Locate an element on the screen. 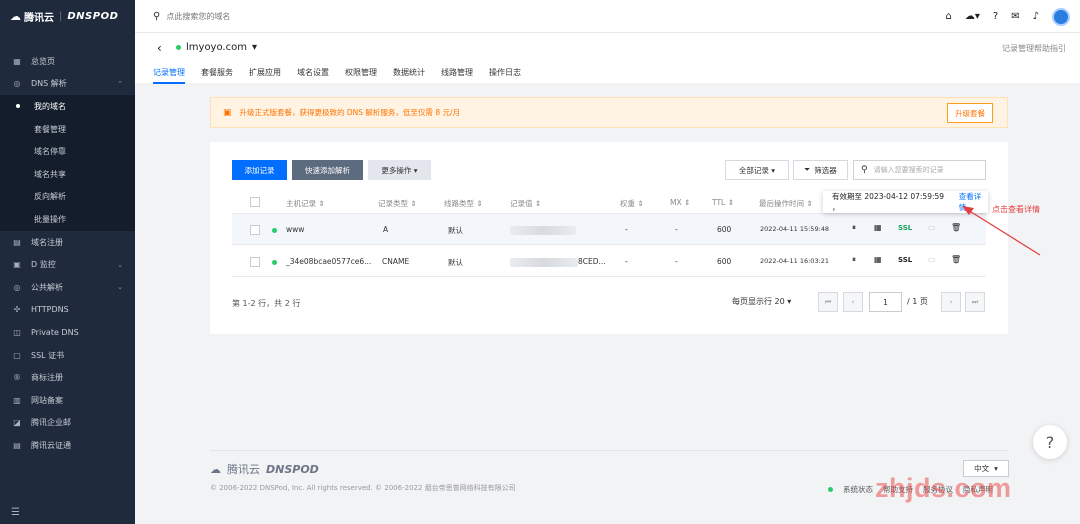  footer-logo-right: DNSPOD is located at coordinates (292, 469).